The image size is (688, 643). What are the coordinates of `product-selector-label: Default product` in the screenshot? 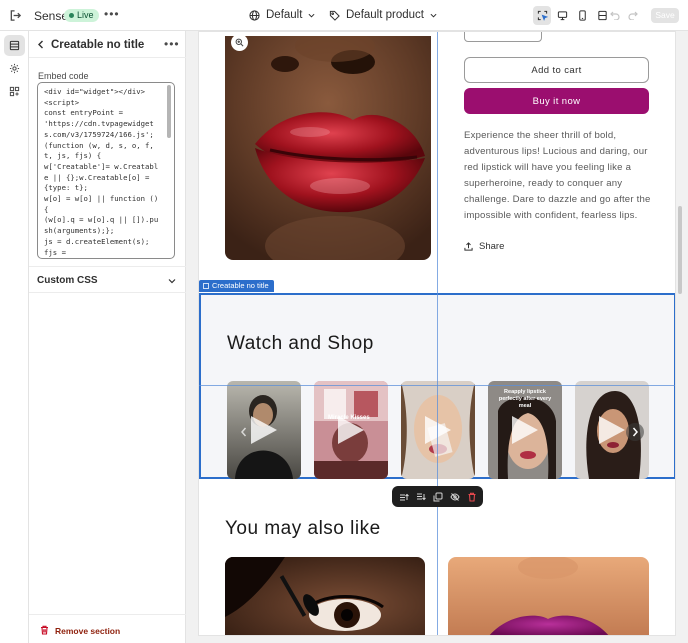 It's located at (385, 15).